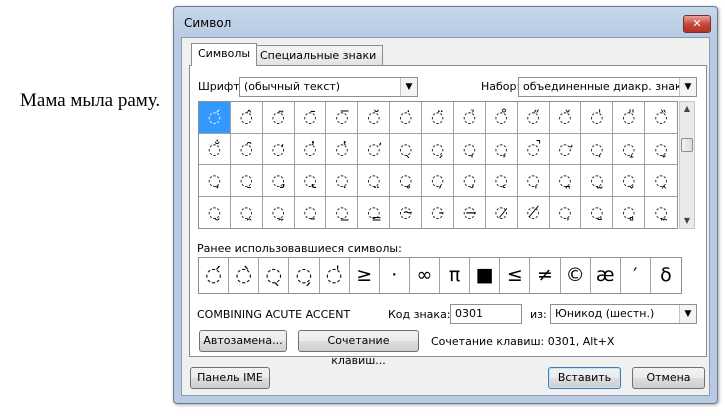 The image size is (725, 416). Describe the element at coordinates (668, 378) in the screenshot. I see `cancel-button: Отмена` at that location.